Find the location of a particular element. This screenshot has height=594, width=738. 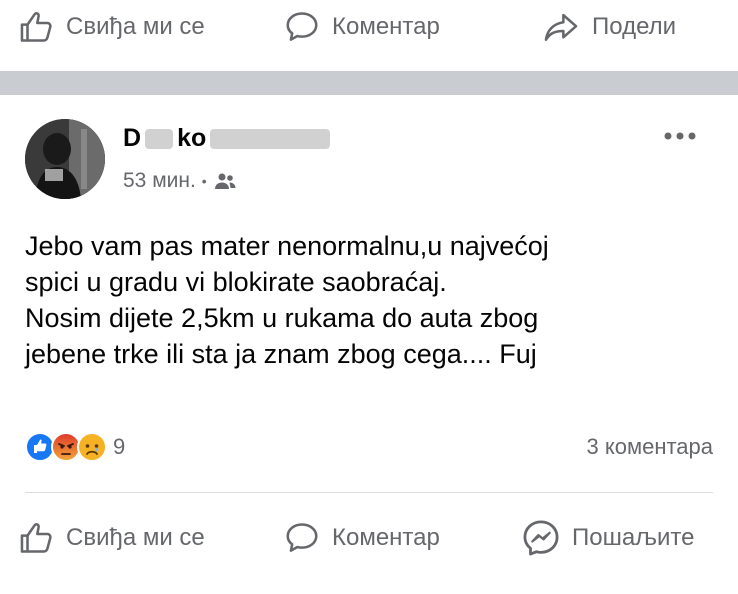

bottom-action-bar: Свиђа ми се Коментар Пошаљите is located at coordinates (369, 538).